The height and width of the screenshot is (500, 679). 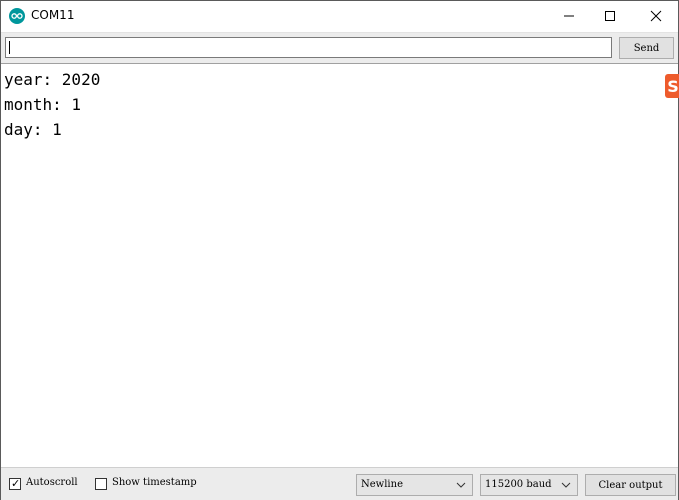 I want to click on send-input, so click(x=308, y=47).